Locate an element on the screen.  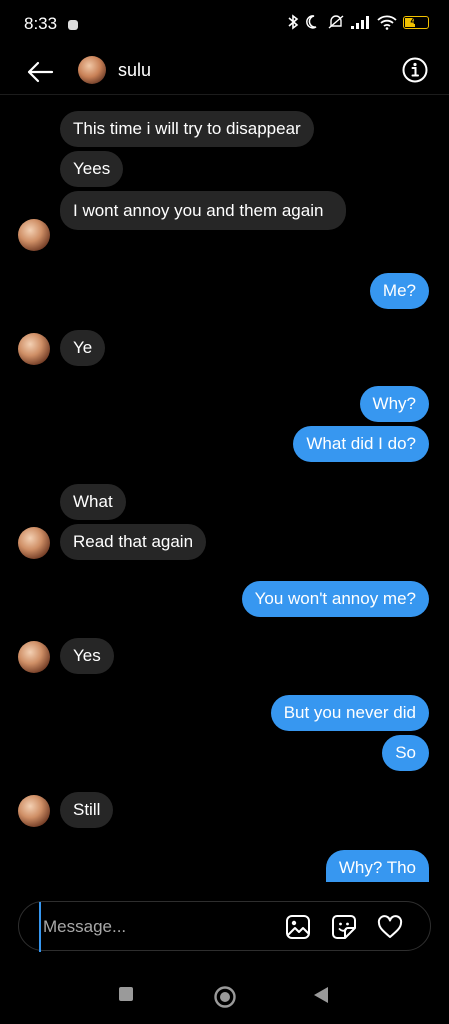
message-bubble: Me? is located at coordinates (399, 291).